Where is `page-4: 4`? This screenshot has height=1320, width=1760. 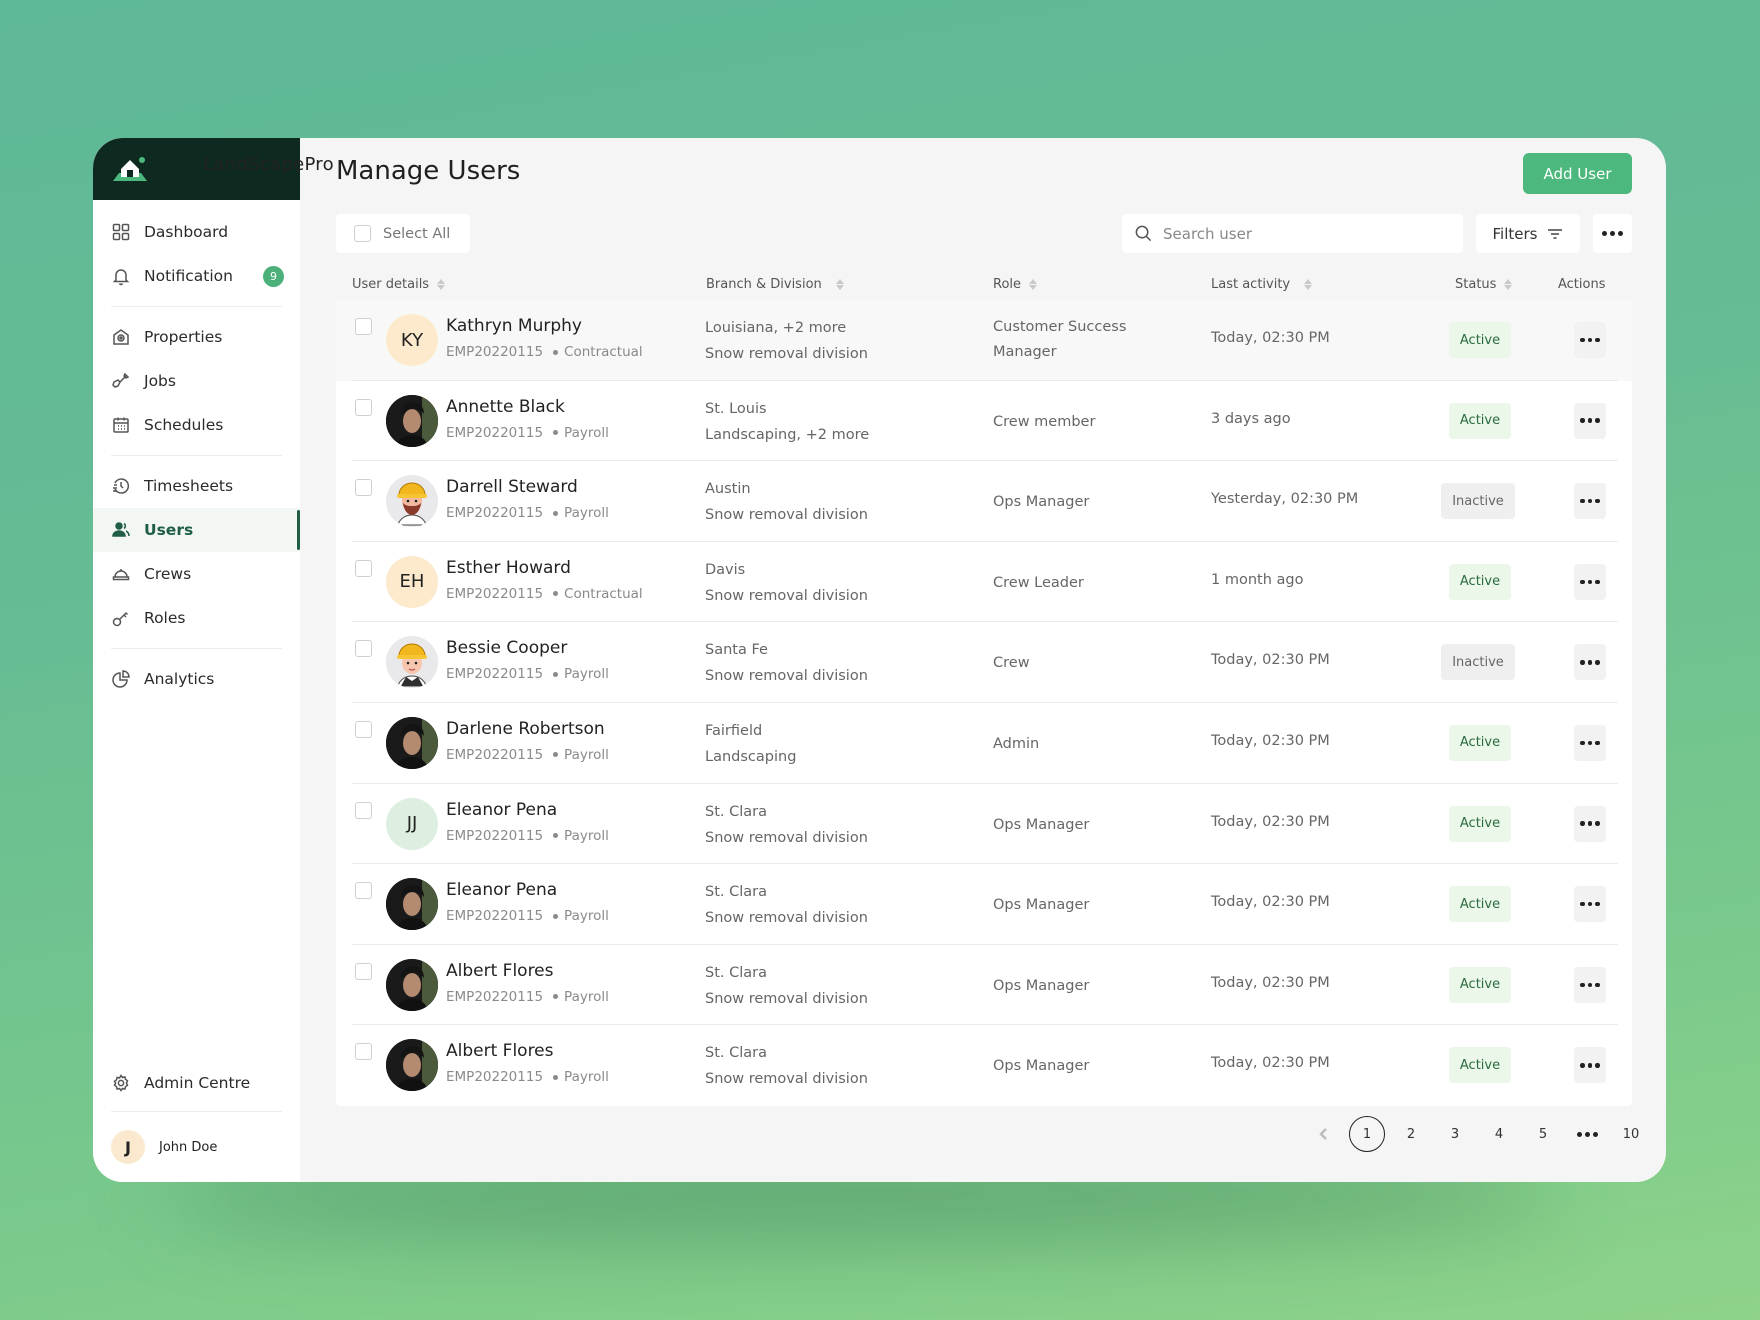 page-4: 4 is located at coordinates (1499, 1134).